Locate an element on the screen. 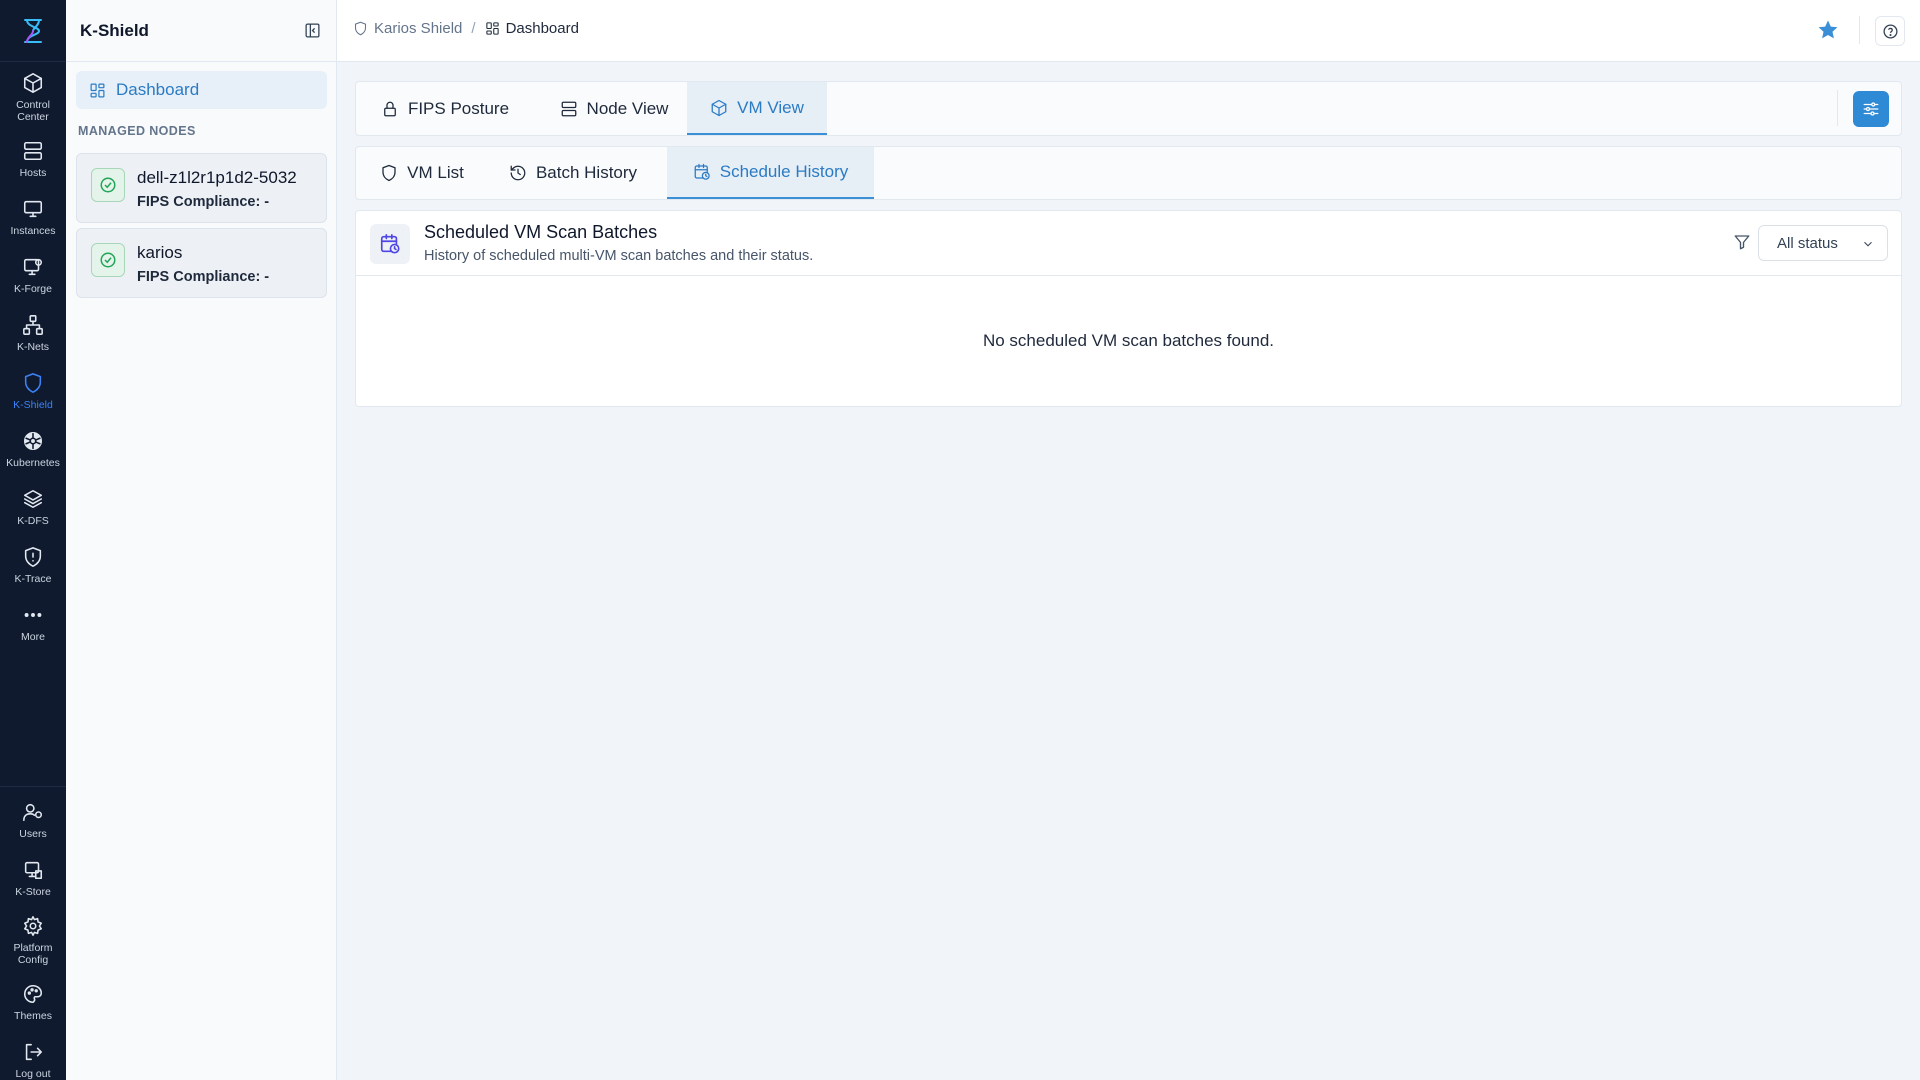  status-filter-value: All status is located at coordinates (1807, 243).